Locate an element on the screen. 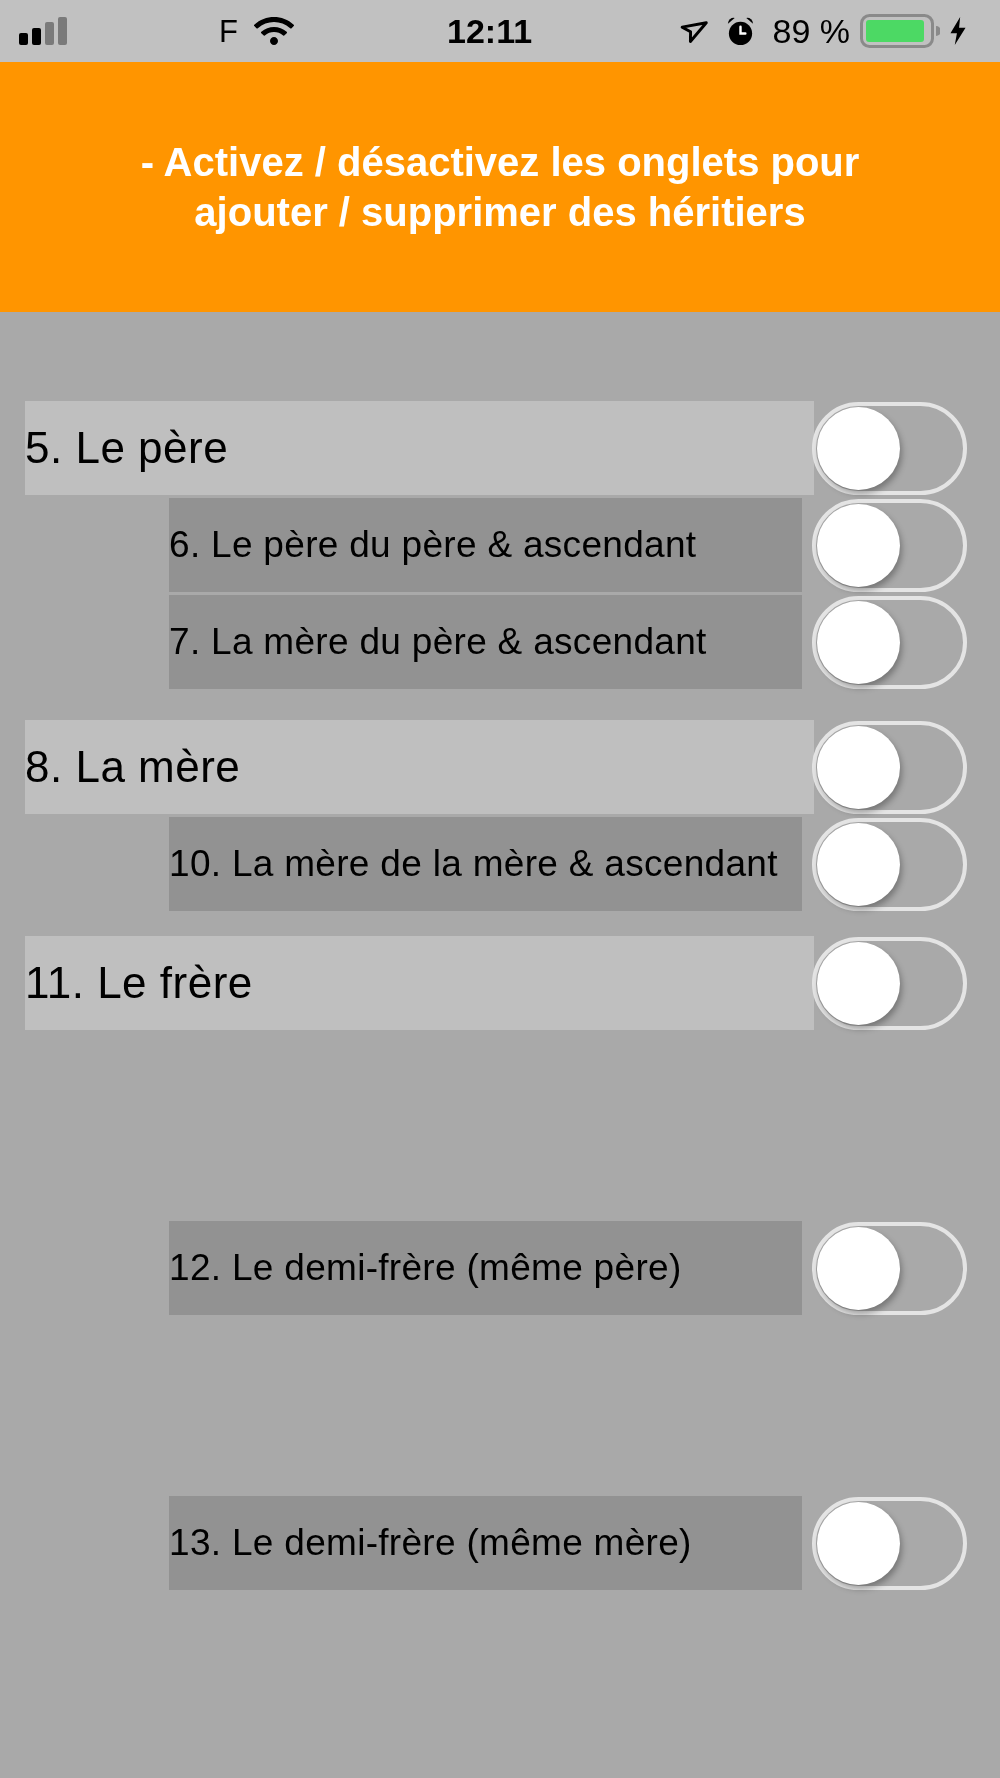  heir-label: 12. Le demi-frère (même père) is located at coordinates (485, 1268).